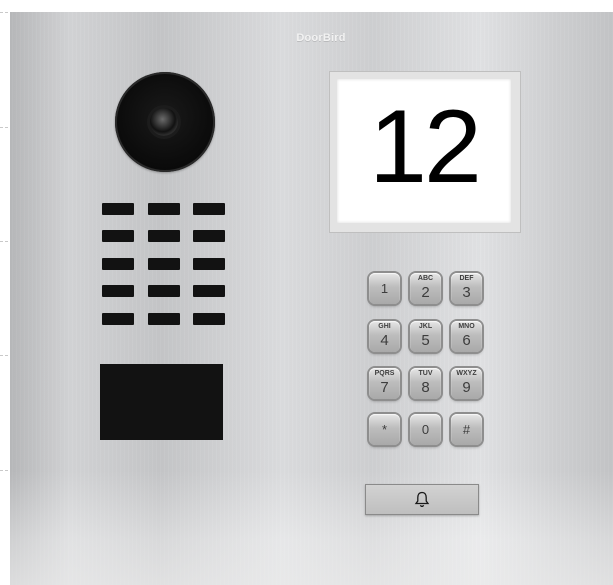 The width and height of the screenshot is (613, 585). What do you see at coordinates (384, 373) in the screenshot?
I see `key-letters: PQRS` at bounding box center [384, 373].